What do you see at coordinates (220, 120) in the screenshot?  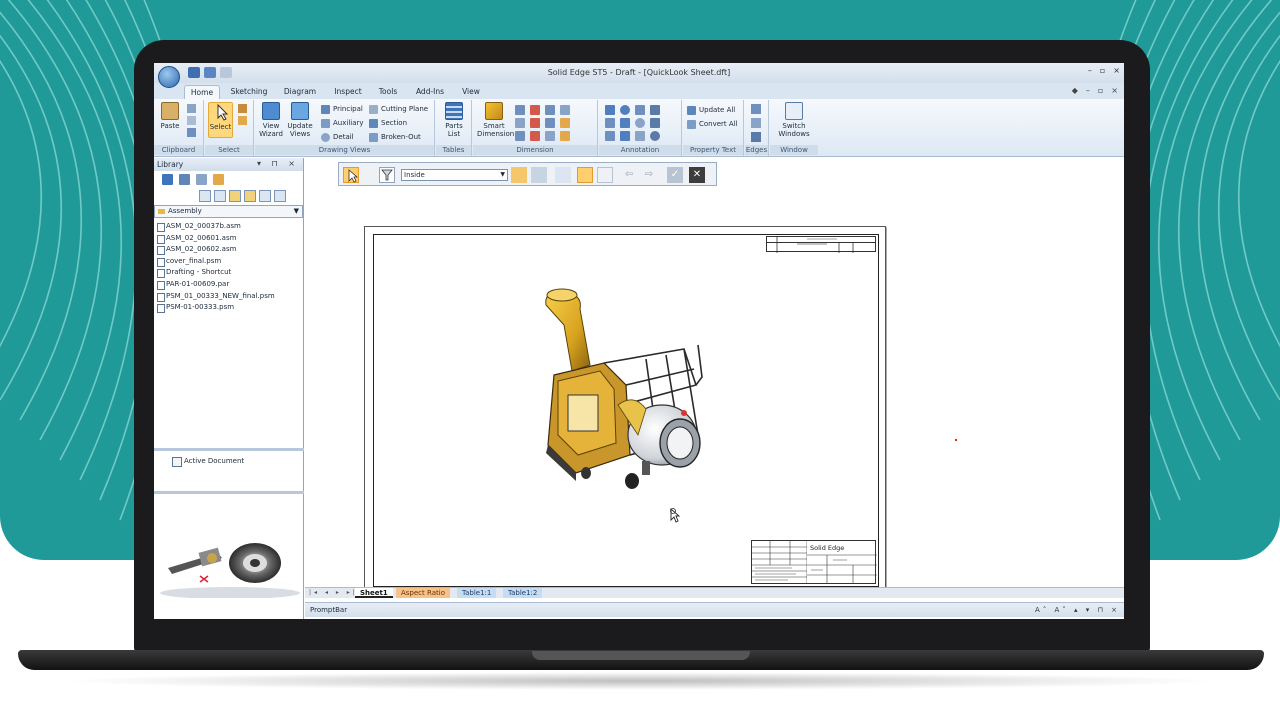 I see `select-button: Select` at bounding box center [220, 120].